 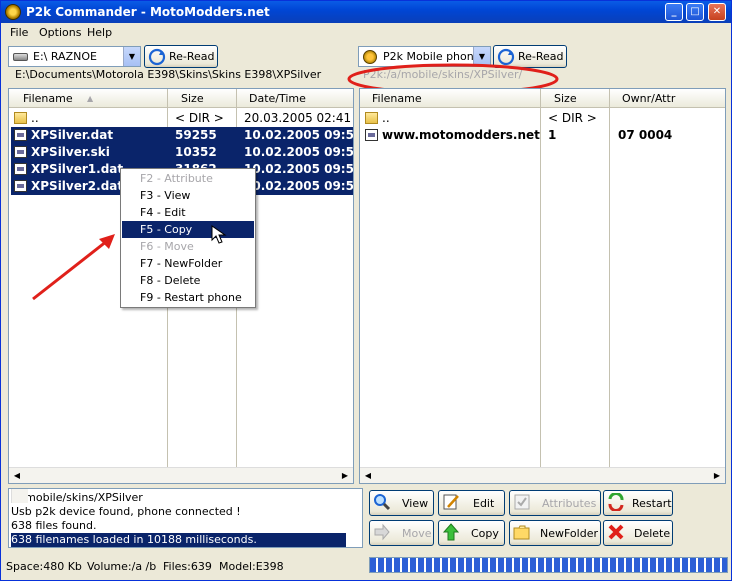 I want to click on table-row: .. < DIR >, so click(x=543, y=118).